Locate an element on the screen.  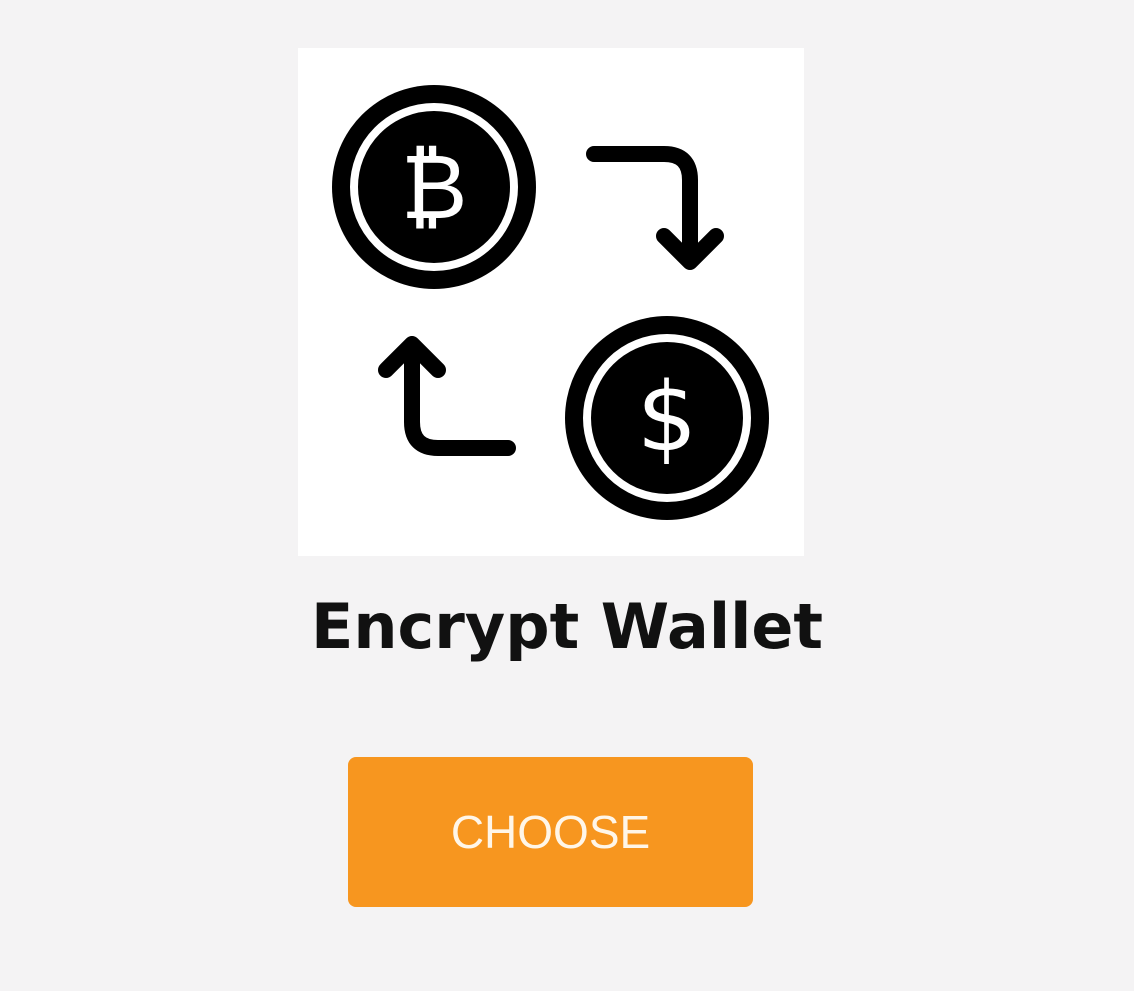
arrow-left-up-icon is located at coordinates (447, 396).